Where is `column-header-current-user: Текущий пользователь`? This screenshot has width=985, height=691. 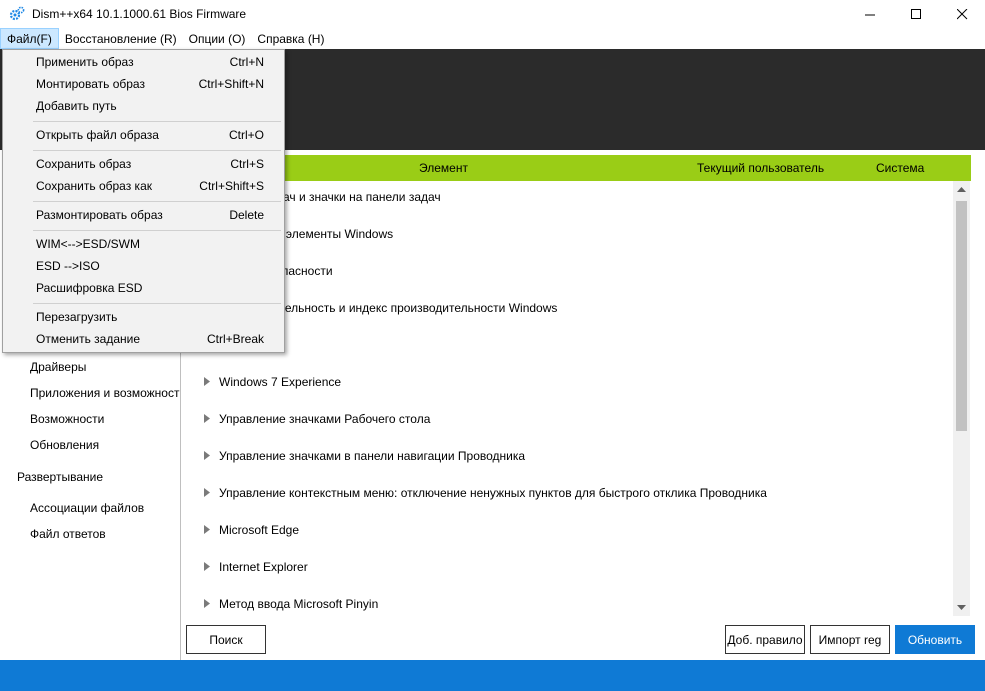 column-header-current-user: Текущий пользователь is located at coordinates (760, 168).